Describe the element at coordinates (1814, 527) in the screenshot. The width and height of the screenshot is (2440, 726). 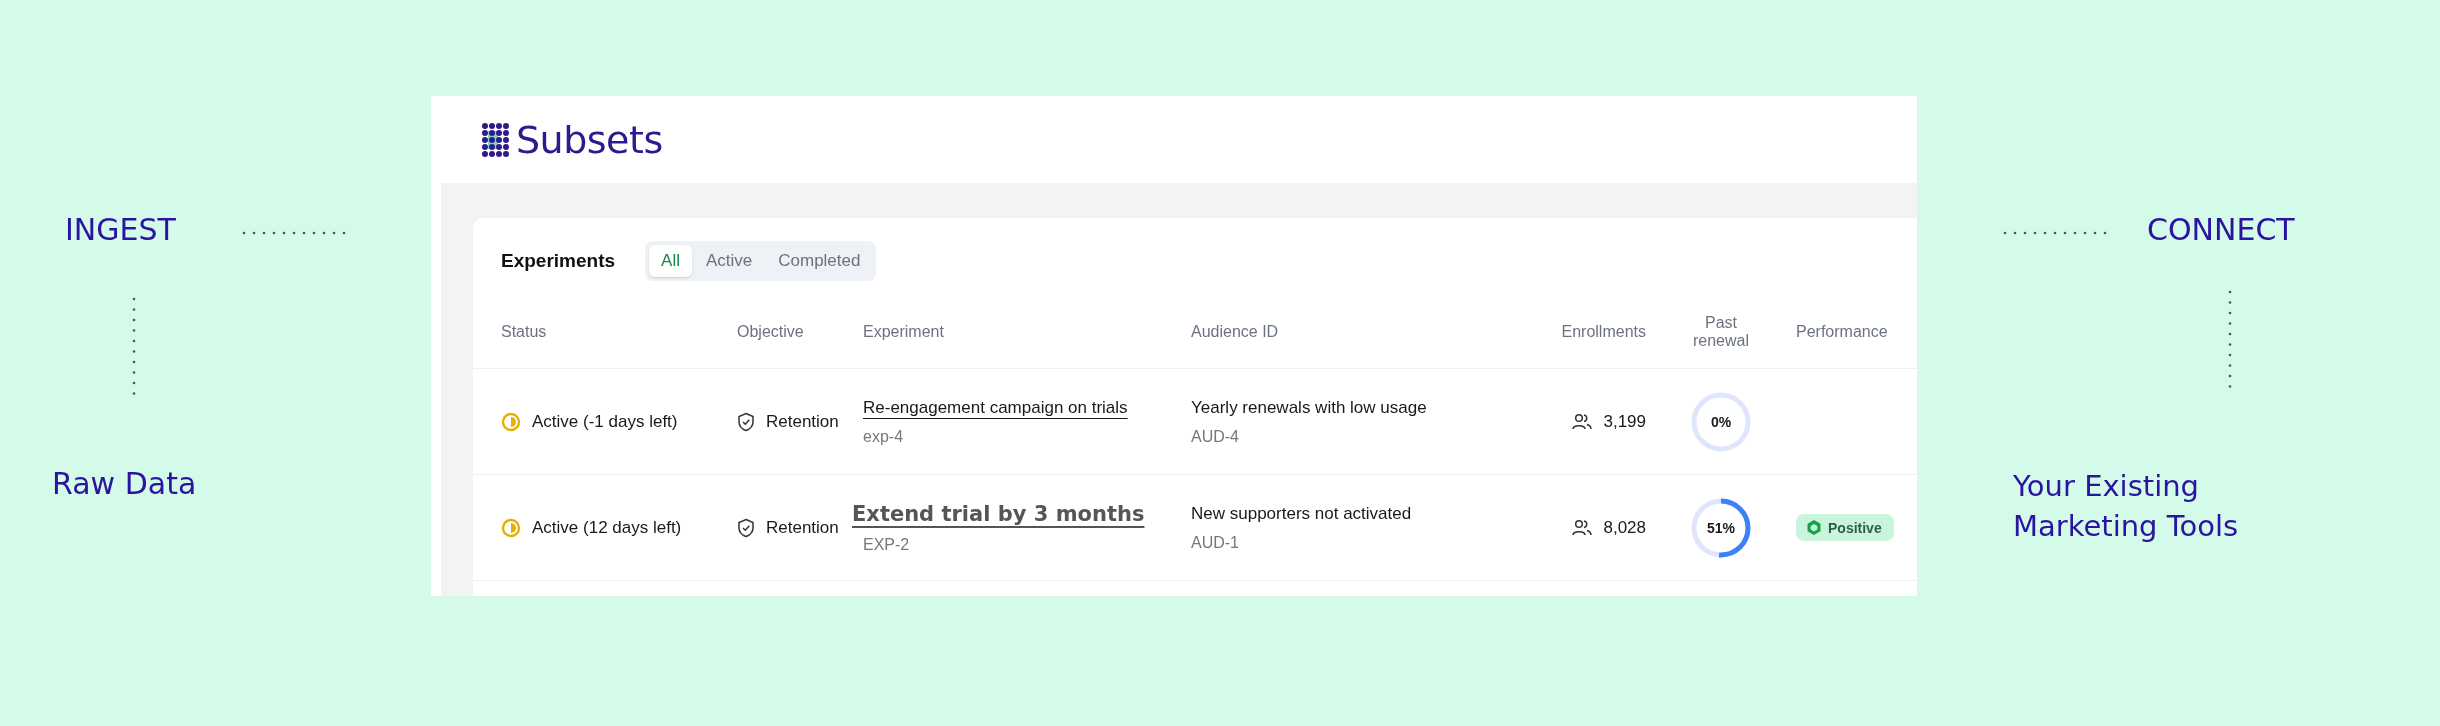
I see `hexagon-icon` at that location.